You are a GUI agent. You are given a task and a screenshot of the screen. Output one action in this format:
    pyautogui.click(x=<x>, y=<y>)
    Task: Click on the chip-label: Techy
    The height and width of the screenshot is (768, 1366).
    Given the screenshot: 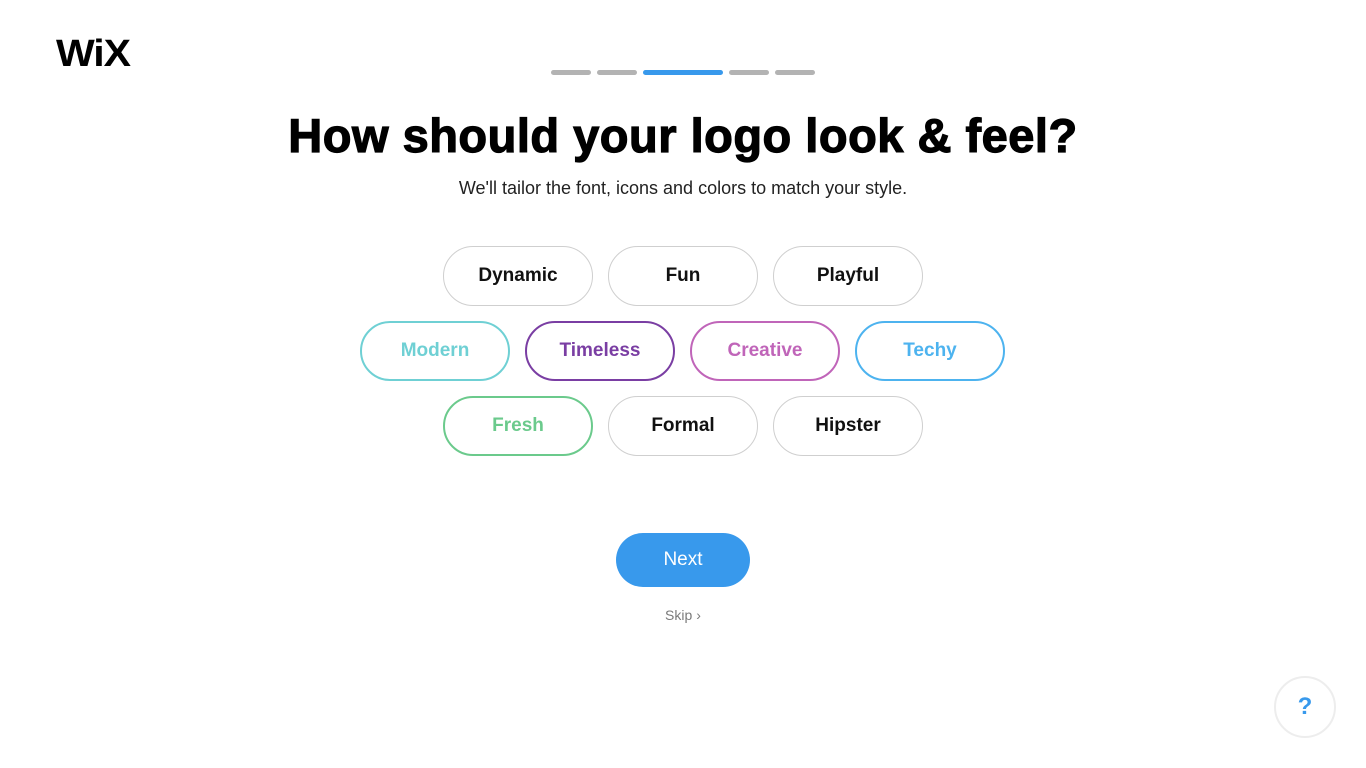 What is the action you would take?
    pyautogui.click(x=930, y=350)
    